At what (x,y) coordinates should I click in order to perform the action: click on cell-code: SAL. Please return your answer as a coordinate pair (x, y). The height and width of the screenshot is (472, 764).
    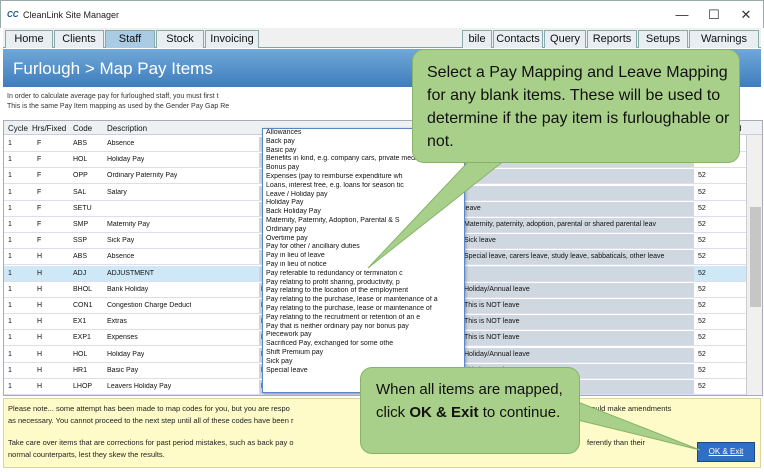
    Looking at the image, I should click on (80, 192).